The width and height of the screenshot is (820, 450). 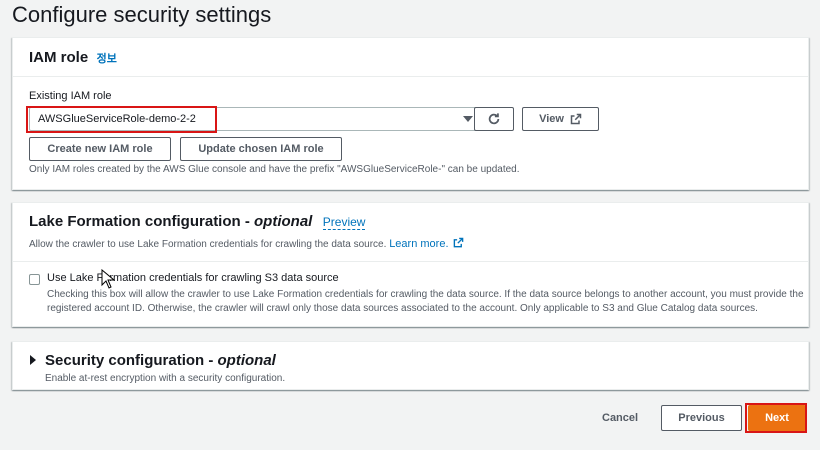 I want to click on refresh-icon, so click(x=494, y=119).